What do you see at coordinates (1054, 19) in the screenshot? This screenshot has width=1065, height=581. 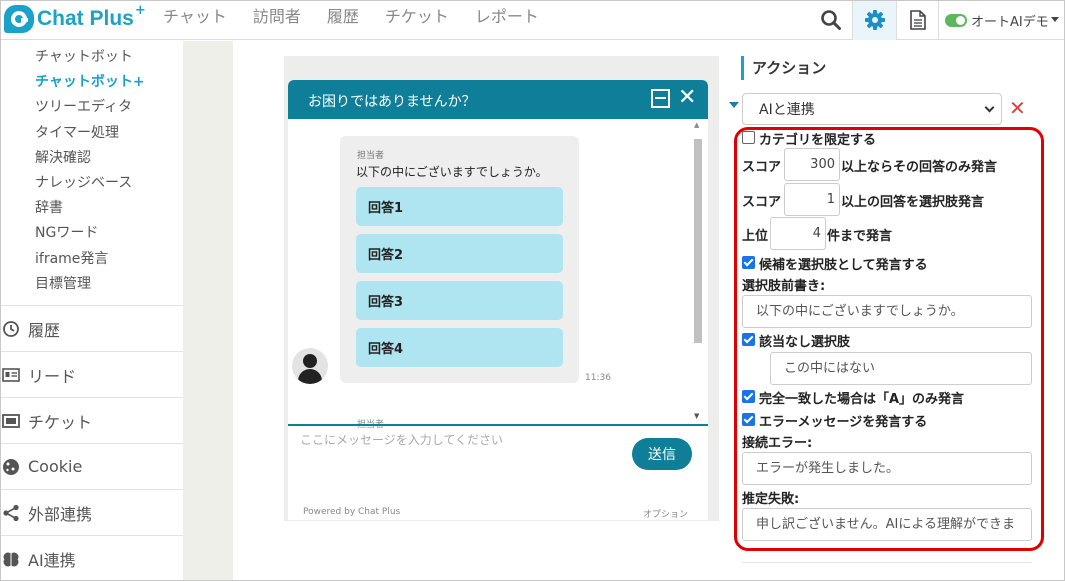 I see `caret-down-icon` at bounding box center [1054, 19].